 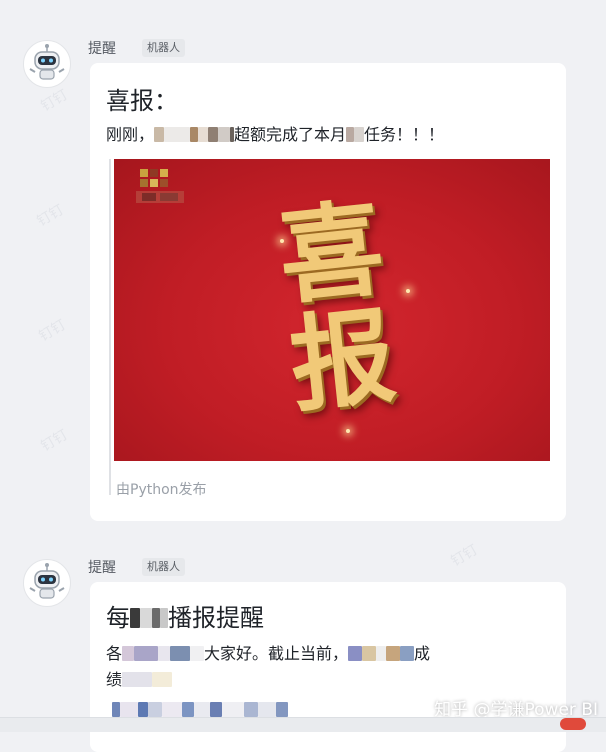 I want to click on text-prefix: 绩, so click(x=114, y=679).